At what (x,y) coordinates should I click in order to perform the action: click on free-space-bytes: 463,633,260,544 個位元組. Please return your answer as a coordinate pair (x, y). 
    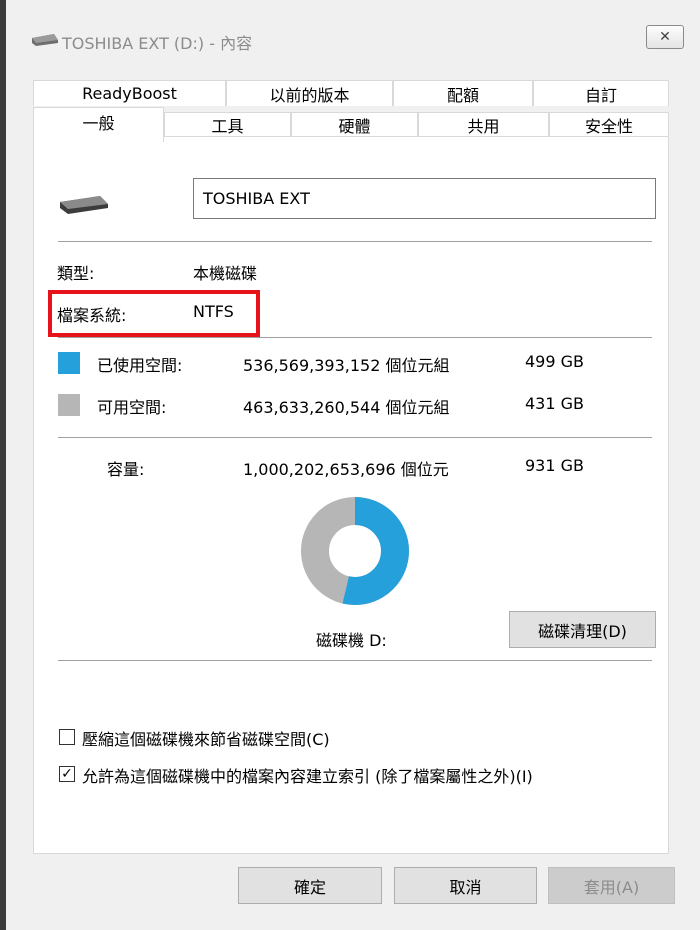
    Looking at the image, I should click on (346, 407).